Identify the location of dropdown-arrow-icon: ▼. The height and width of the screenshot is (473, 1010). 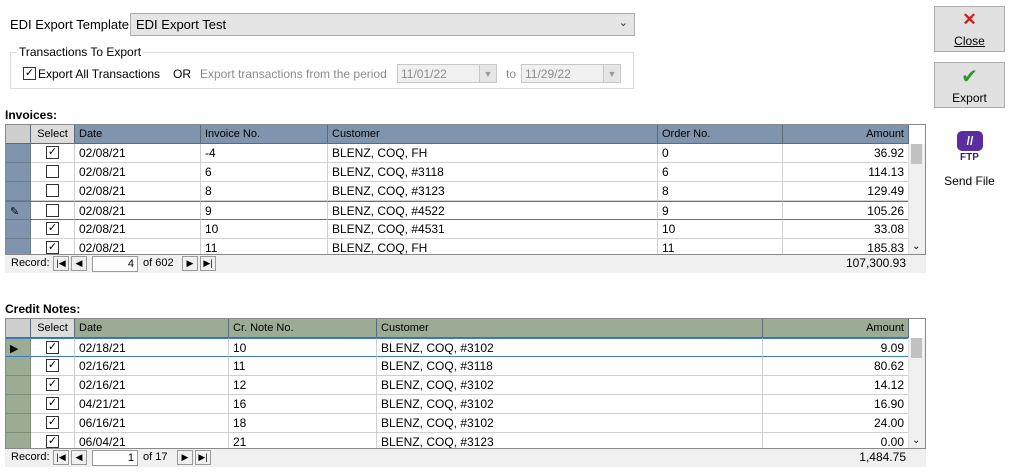
(611, 73).